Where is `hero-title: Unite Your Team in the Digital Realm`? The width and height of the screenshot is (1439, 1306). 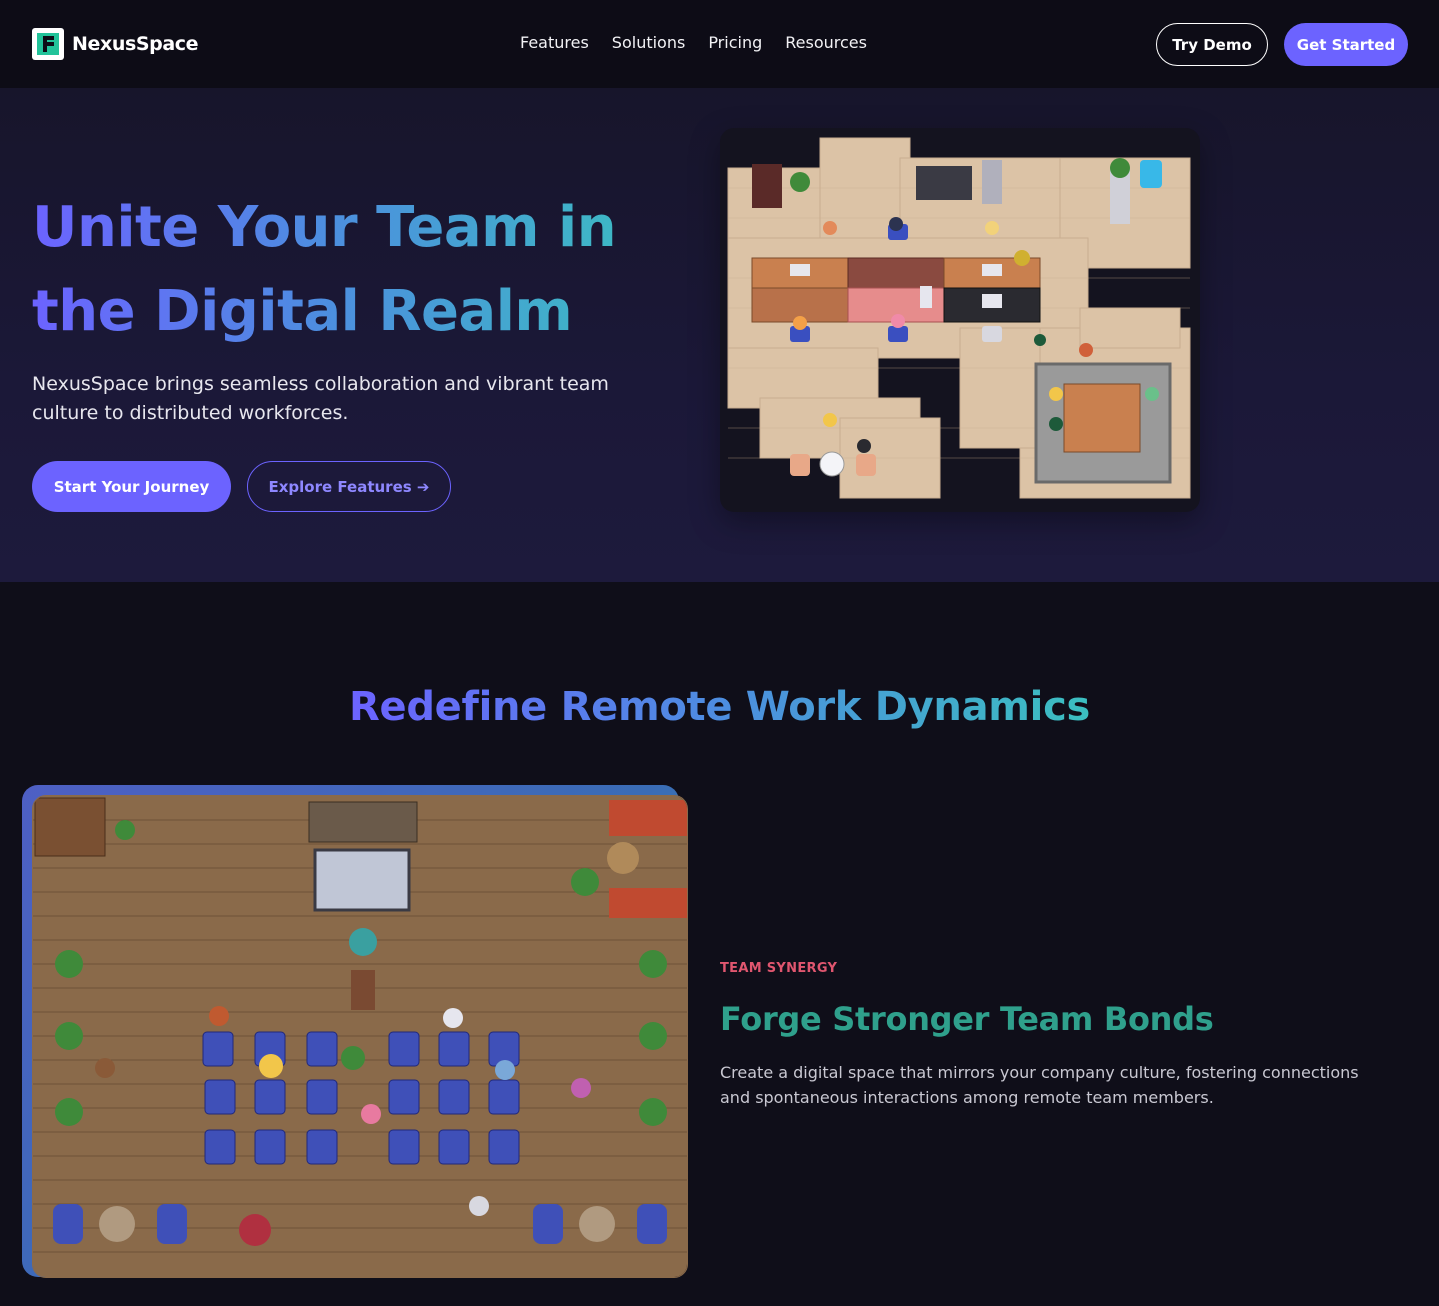 hero-title: Unite Your Team in the Digital Realm is located at coordinates (352, 270).